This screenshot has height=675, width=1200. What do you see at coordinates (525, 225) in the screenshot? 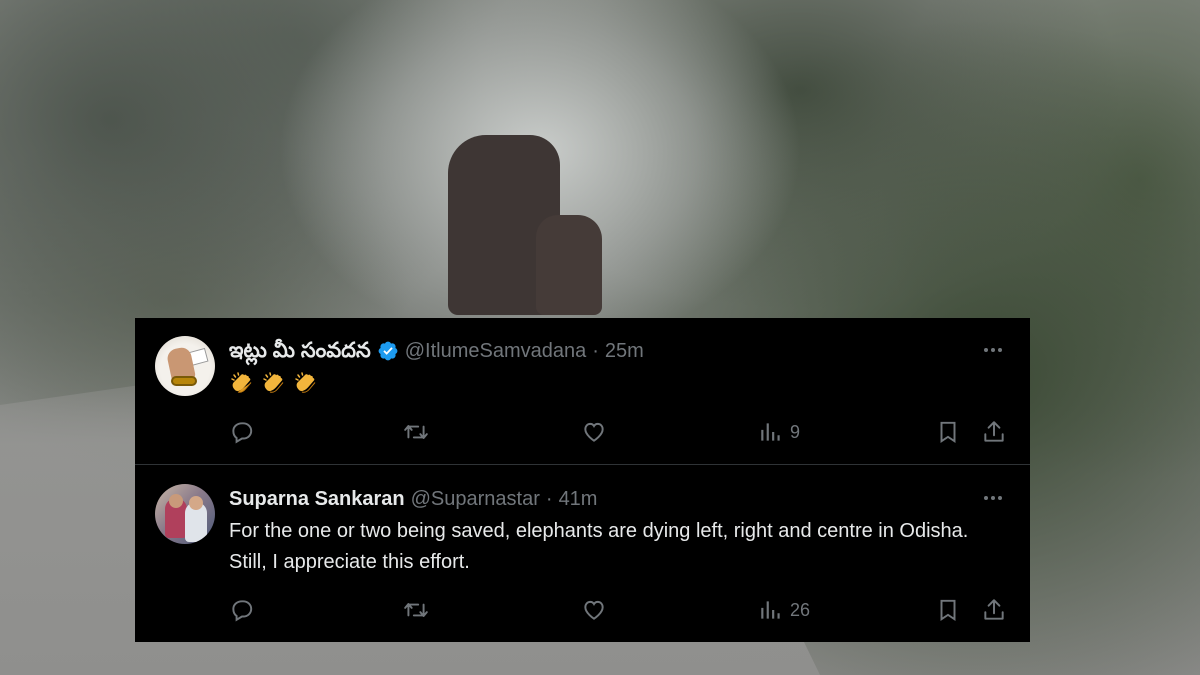
I see `elephant-silhouette` at bounding box center [525, 225].